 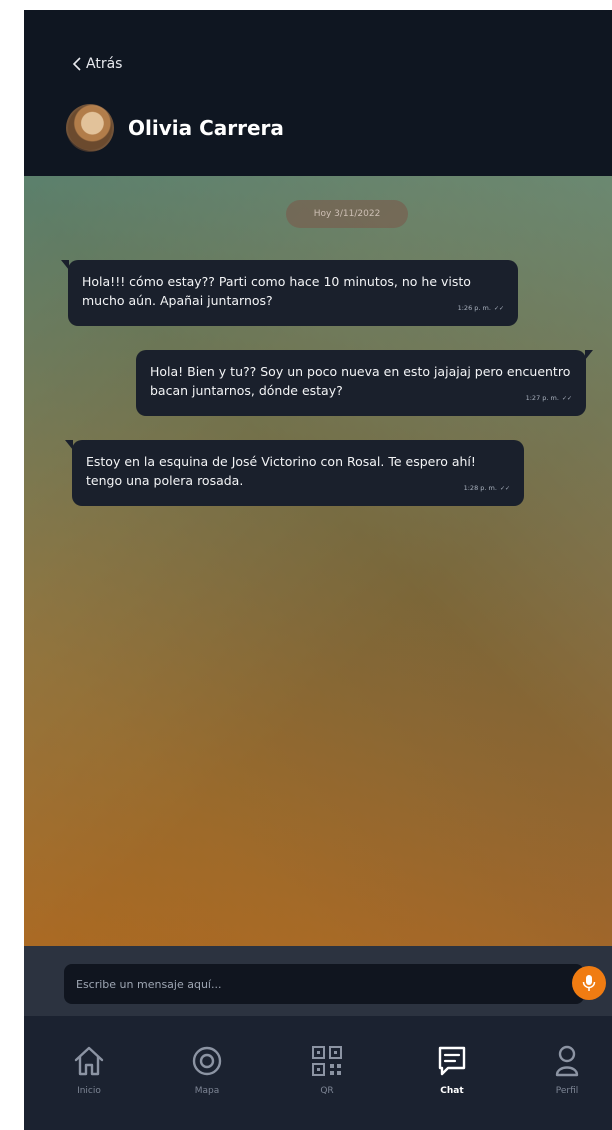 I want to click on home-icon, so click(x=89, y=1061).